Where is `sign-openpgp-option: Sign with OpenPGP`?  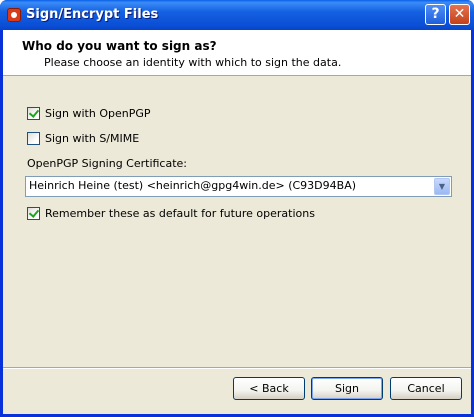 sign-openpgp-option: Sign with OpenPGP is located at coordinates (89, 113).